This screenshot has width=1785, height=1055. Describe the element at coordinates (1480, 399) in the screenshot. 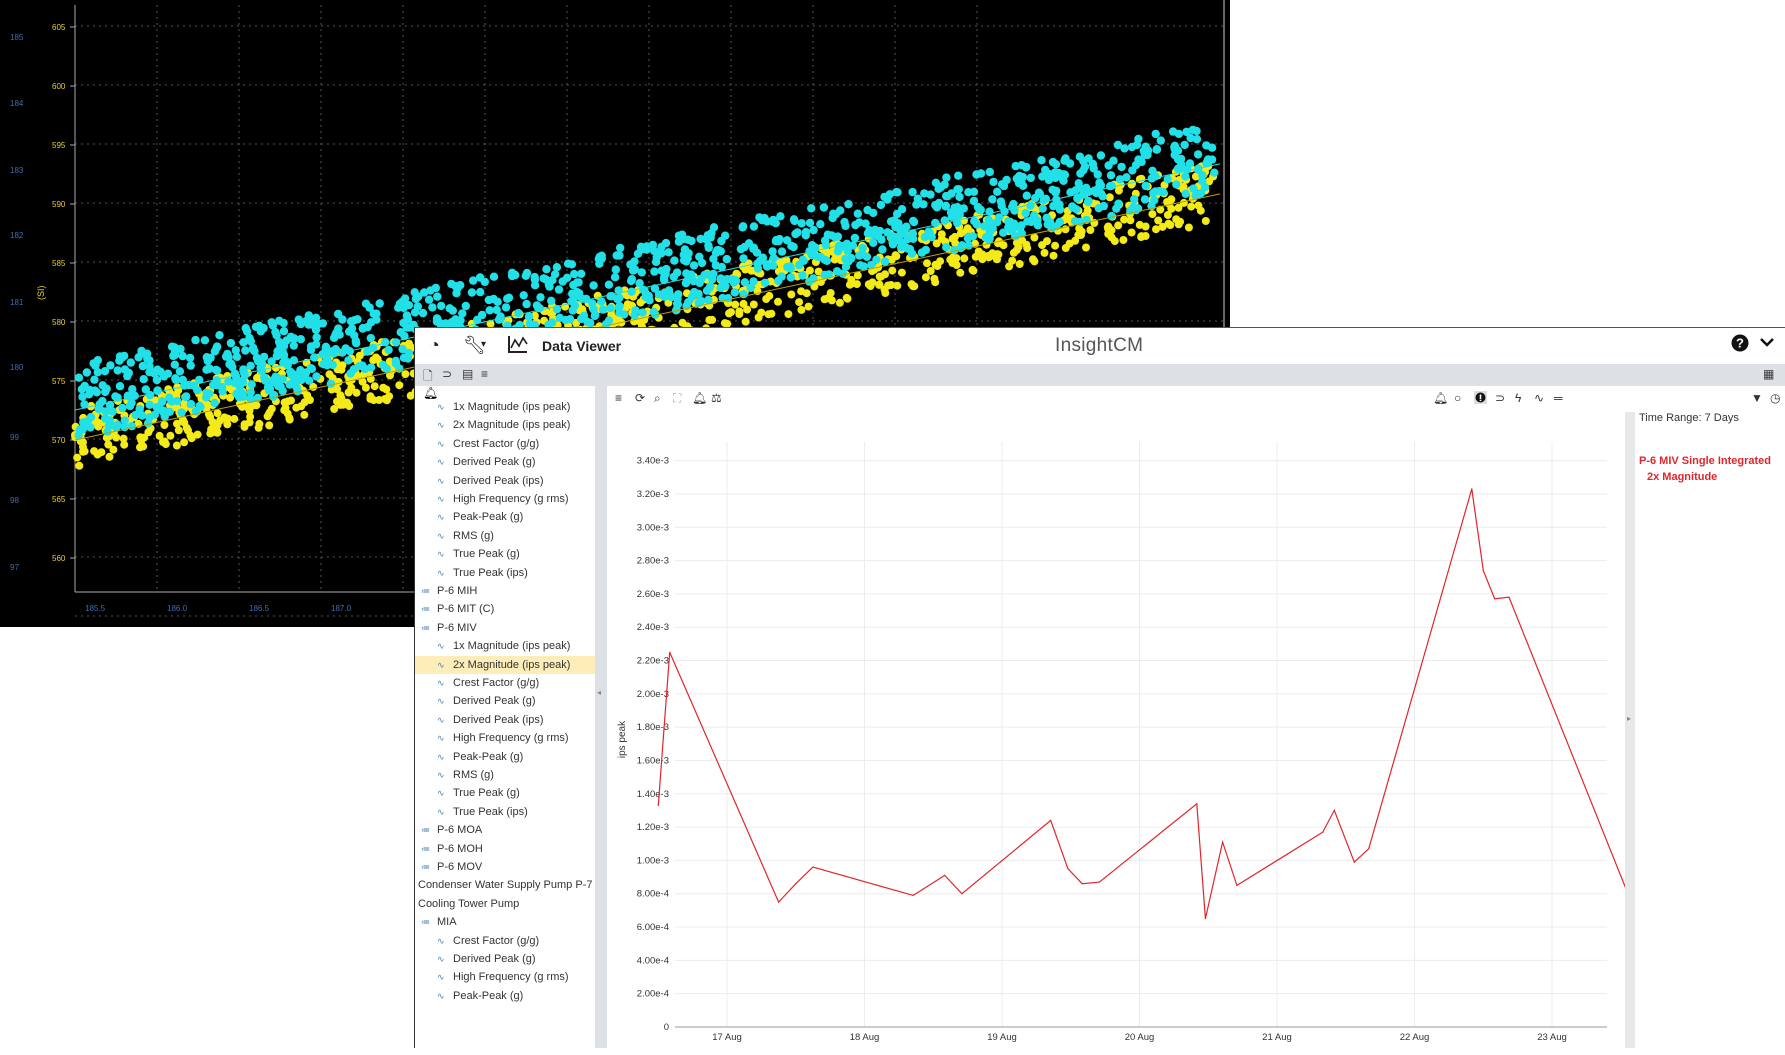

I see `info-icon` at that location.